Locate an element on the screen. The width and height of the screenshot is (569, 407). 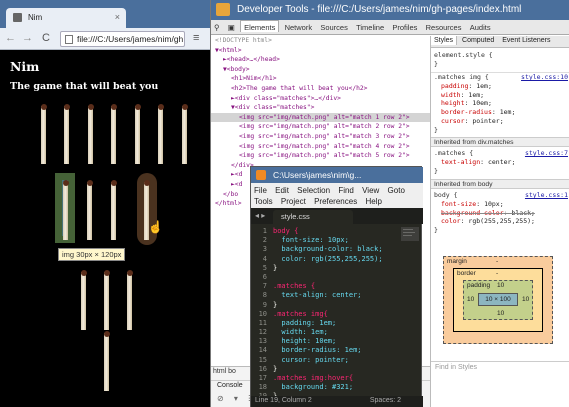
menu-file: File is located at coordinates (260, 190).